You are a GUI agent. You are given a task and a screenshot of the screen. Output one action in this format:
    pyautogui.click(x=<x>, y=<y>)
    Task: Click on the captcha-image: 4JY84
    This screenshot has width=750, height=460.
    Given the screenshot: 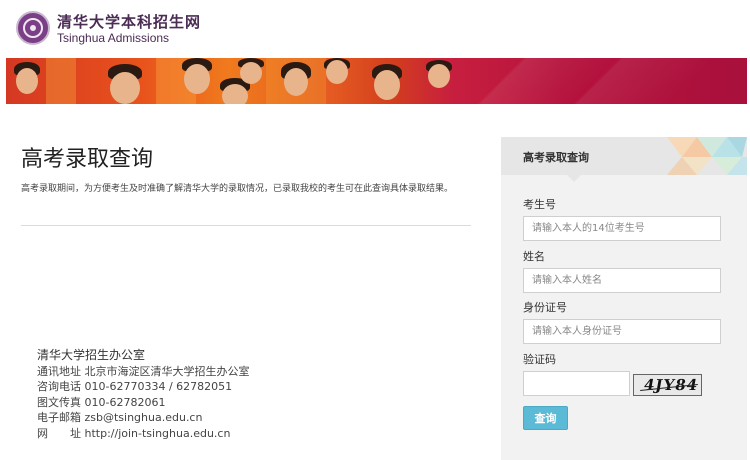 What is the action you would take?
    pyautogui.click(x=667, y=385)
    